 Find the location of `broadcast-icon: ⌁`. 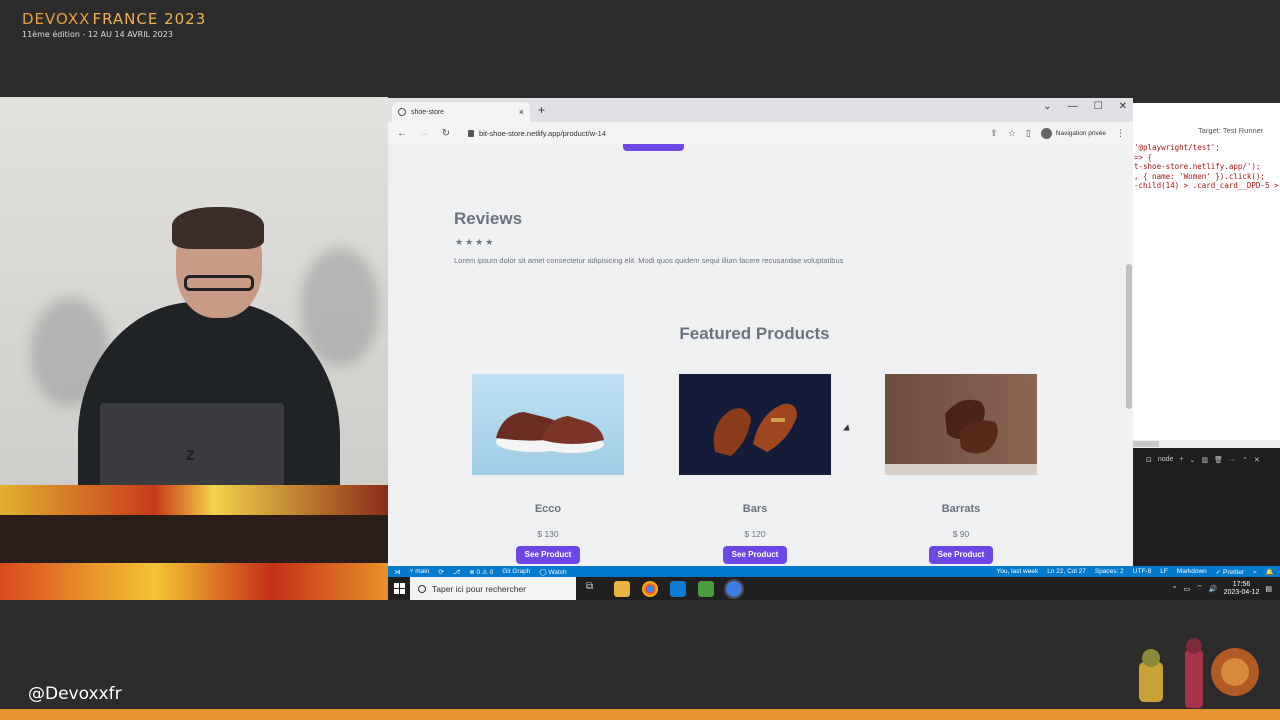

broadcast-icon: ⌁ is located at coordinates (1255, 572).